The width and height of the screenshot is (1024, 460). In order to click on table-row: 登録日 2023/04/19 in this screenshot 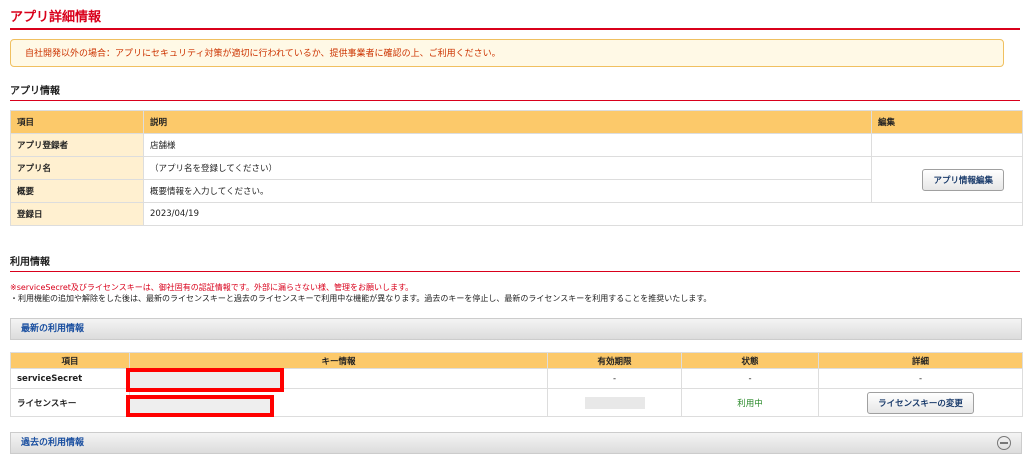, I will do `click(516, 214)`.